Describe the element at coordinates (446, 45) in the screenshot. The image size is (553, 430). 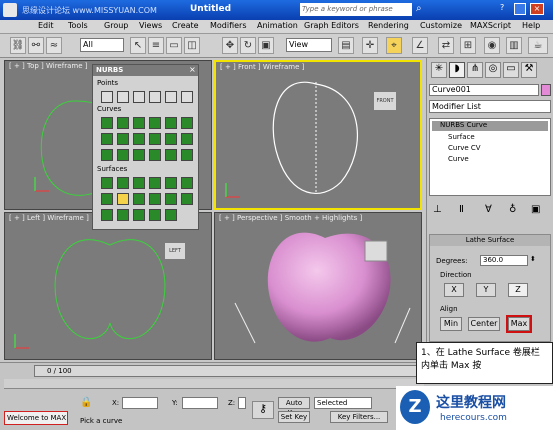
I see `mirror-icon: ⇄` at that location.